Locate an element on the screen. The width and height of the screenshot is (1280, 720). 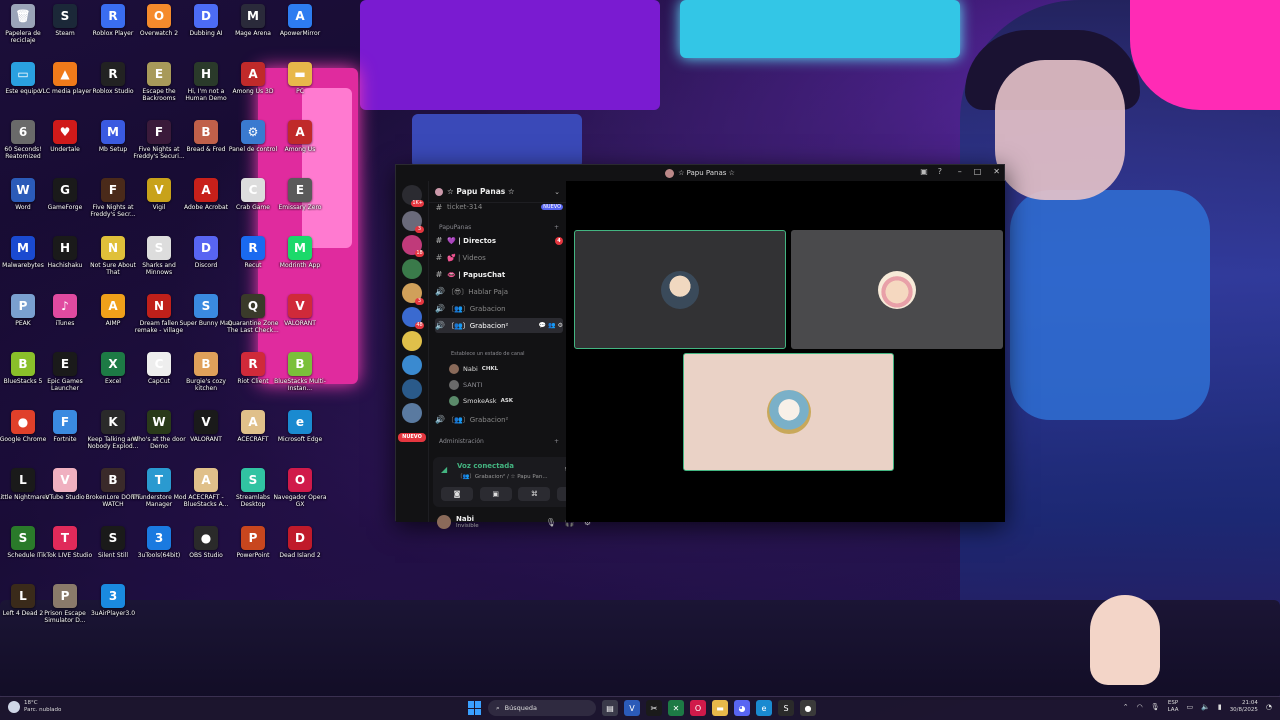
notification-icon: ◔ is located at coordinates (1269, 707).